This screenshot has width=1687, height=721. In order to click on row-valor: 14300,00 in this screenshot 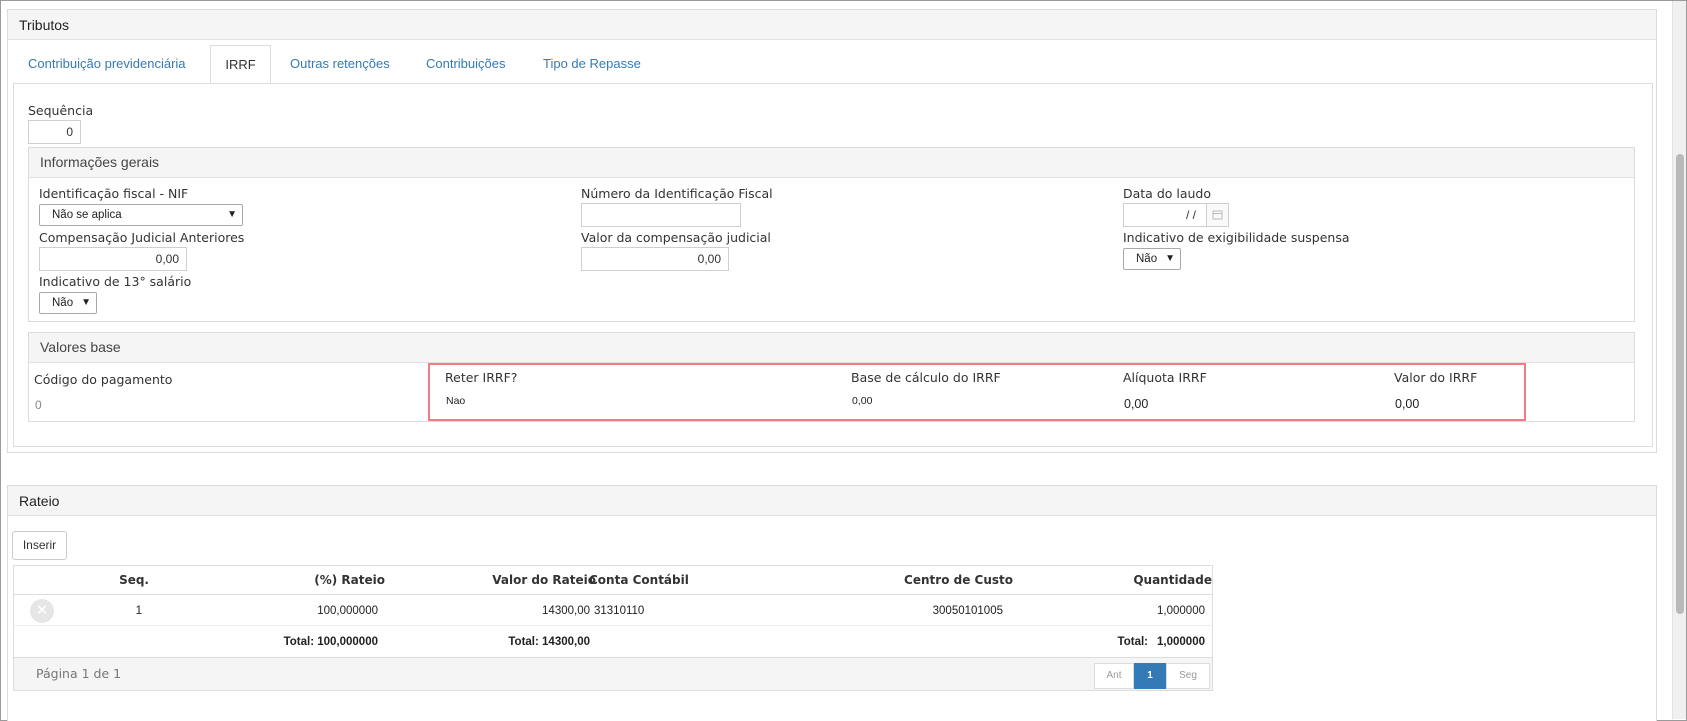, I will do `click(566, 611)`.